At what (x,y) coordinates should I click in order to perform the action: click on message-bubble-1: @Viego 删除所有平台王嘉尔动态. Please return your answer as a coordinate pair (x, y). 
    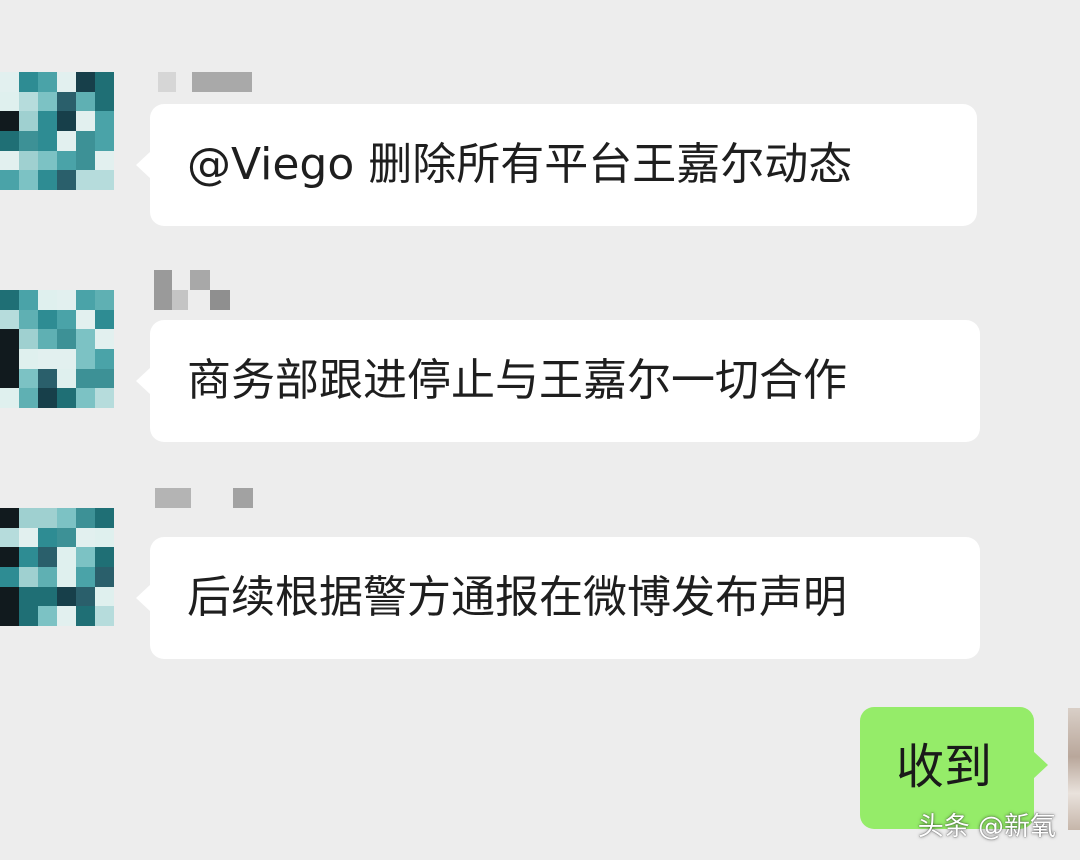
    Looking at the image, I should click on (556, 165).